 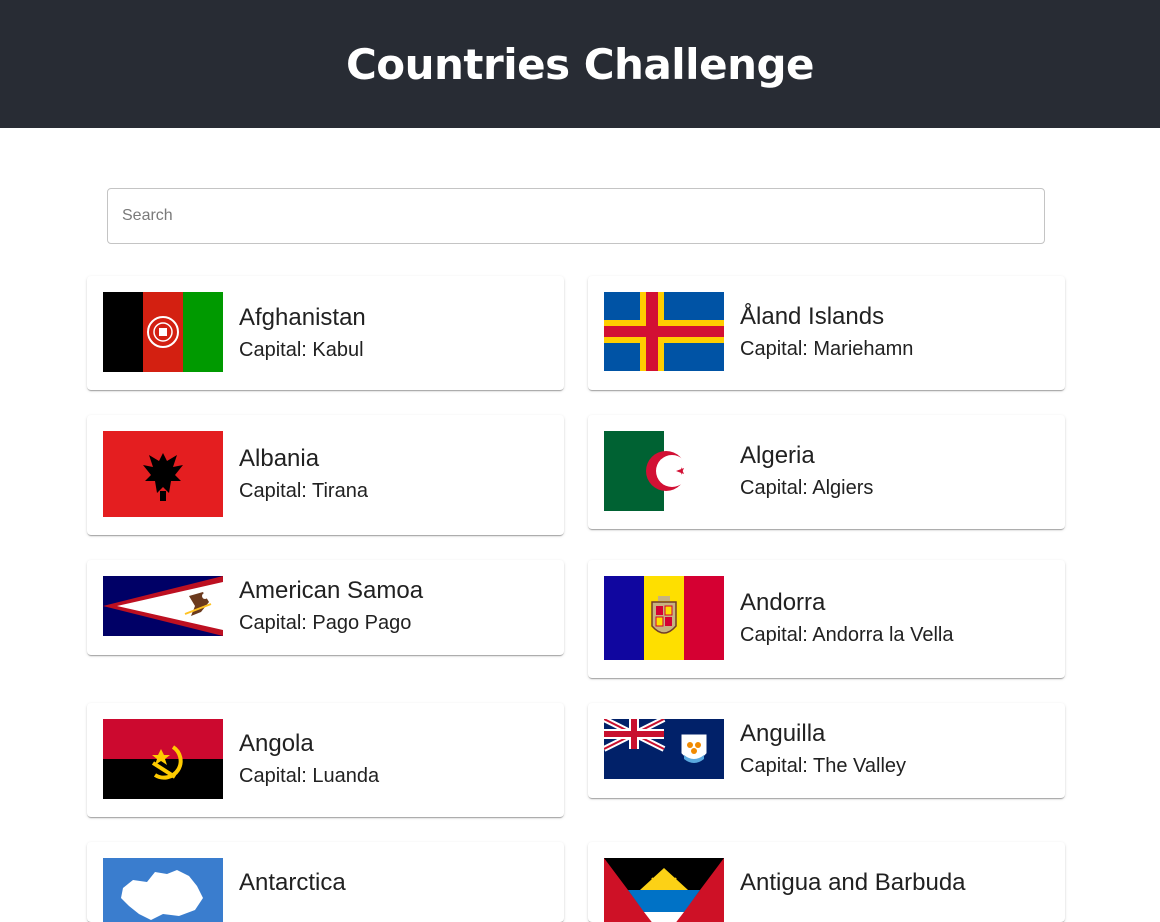 I want to click on country-capital: Capital: Luanda, so click(x=309, y=776).